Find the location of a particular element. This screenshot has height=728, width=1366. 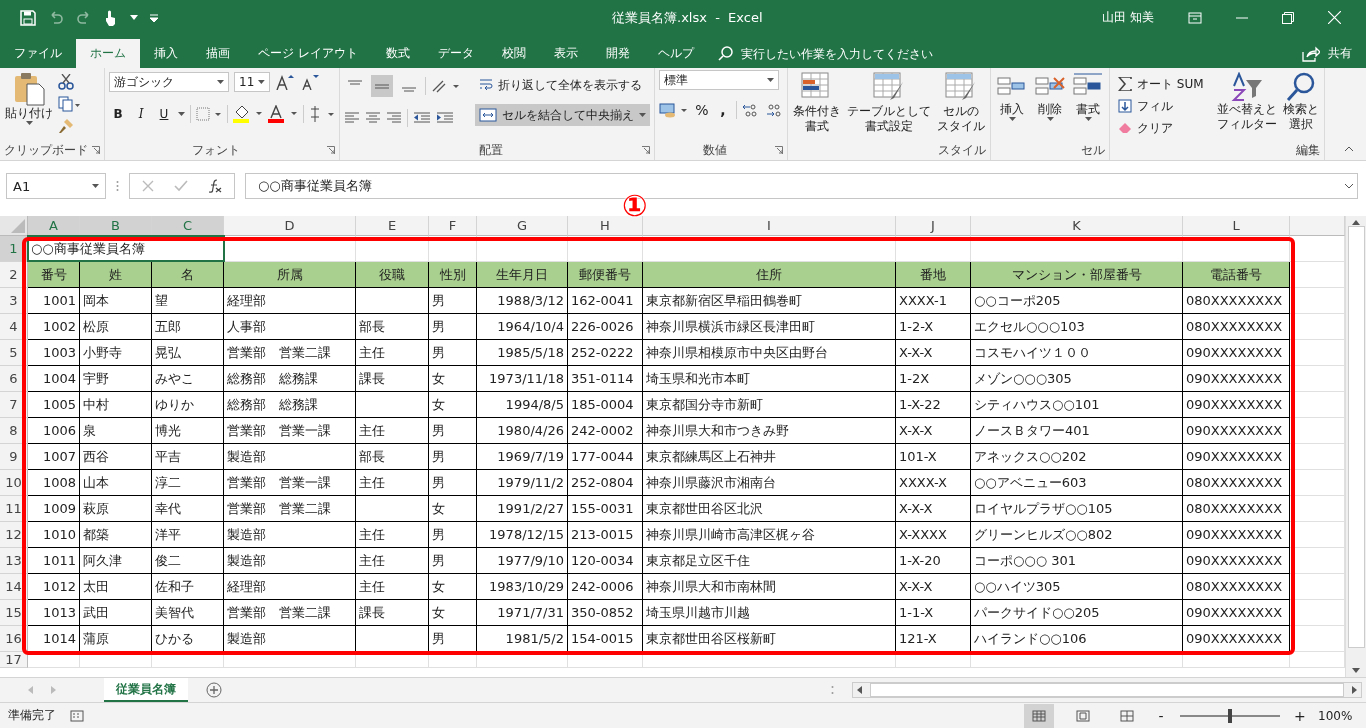

tell-me-field: 実行したい作業を入力してください is located at coordinates (890, 53).